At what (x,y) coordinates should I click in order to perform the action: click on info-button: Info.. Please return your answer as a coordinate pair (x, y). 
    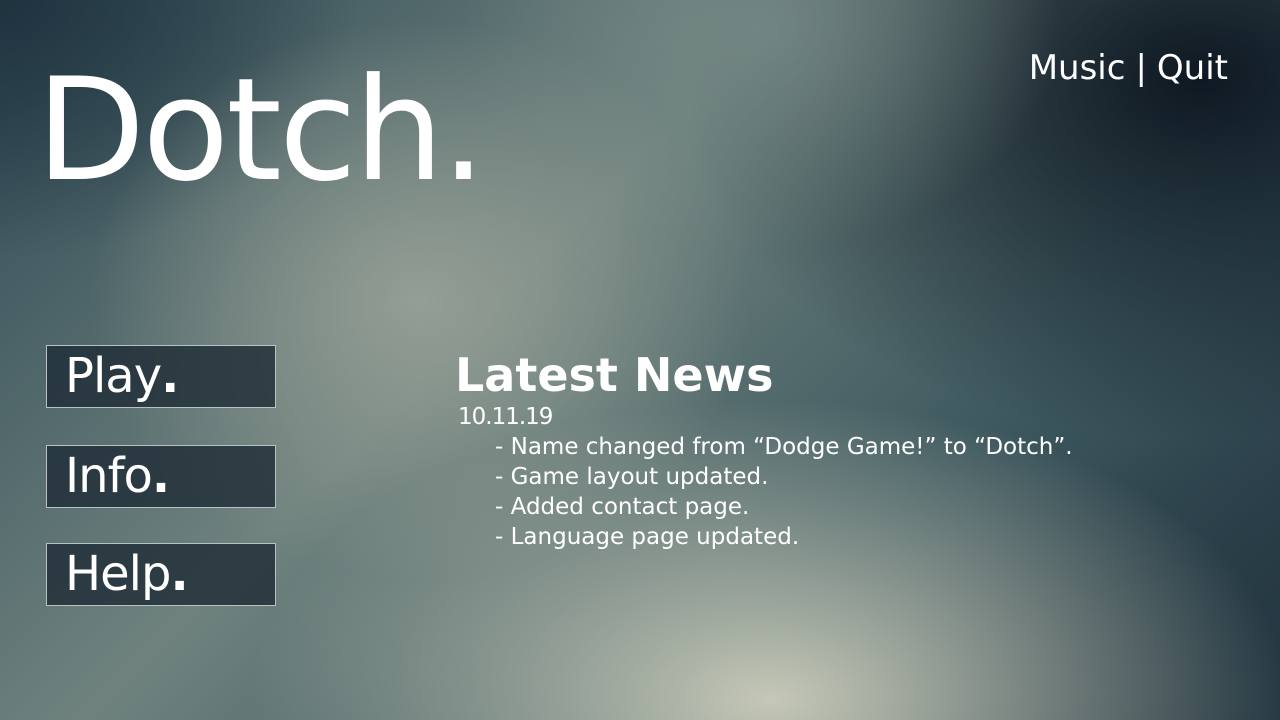
    Looking at the image, I should click on (161, 476).